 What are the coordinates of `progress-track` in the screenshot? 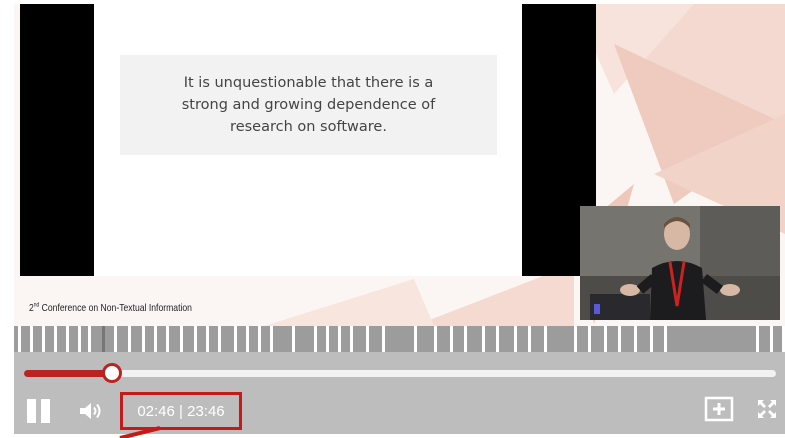 It's located at (400, 373).